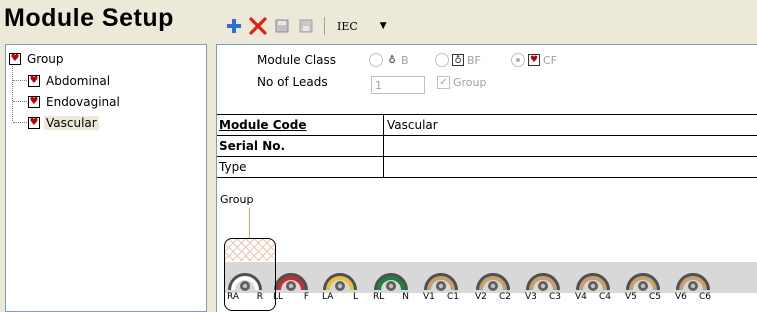  I want to click on lead-label: LA L, so click(340, 297).